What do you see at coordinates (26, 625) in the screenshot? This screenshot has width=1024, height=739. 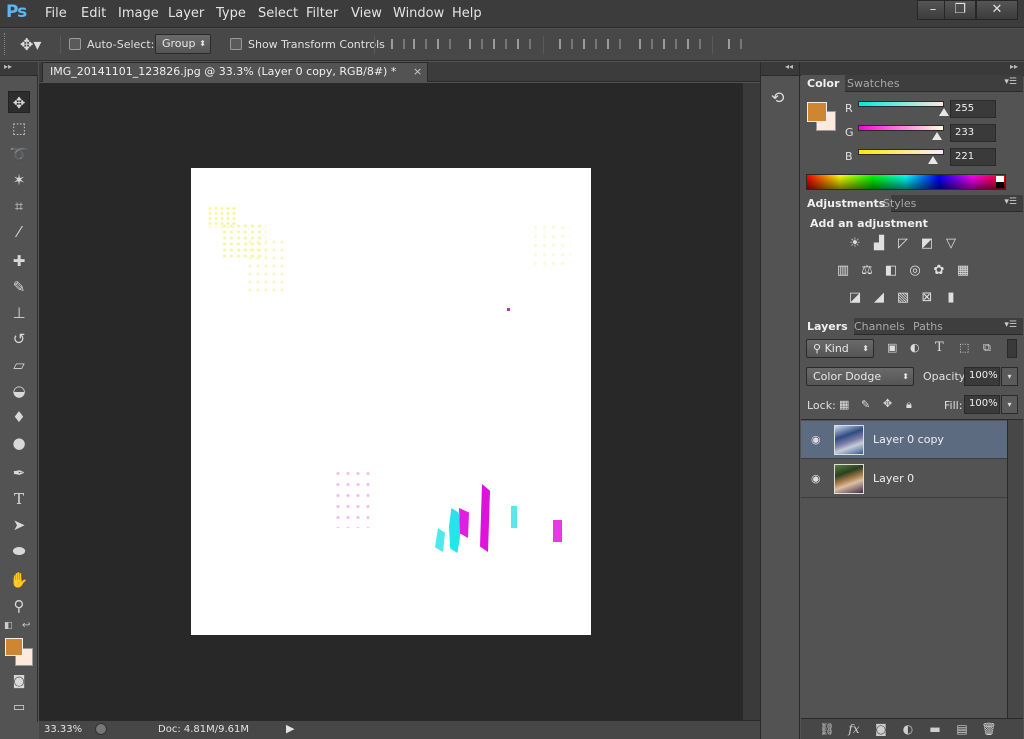 I see `swap-colors-icon: ↩` at bounding box center [26, 625].